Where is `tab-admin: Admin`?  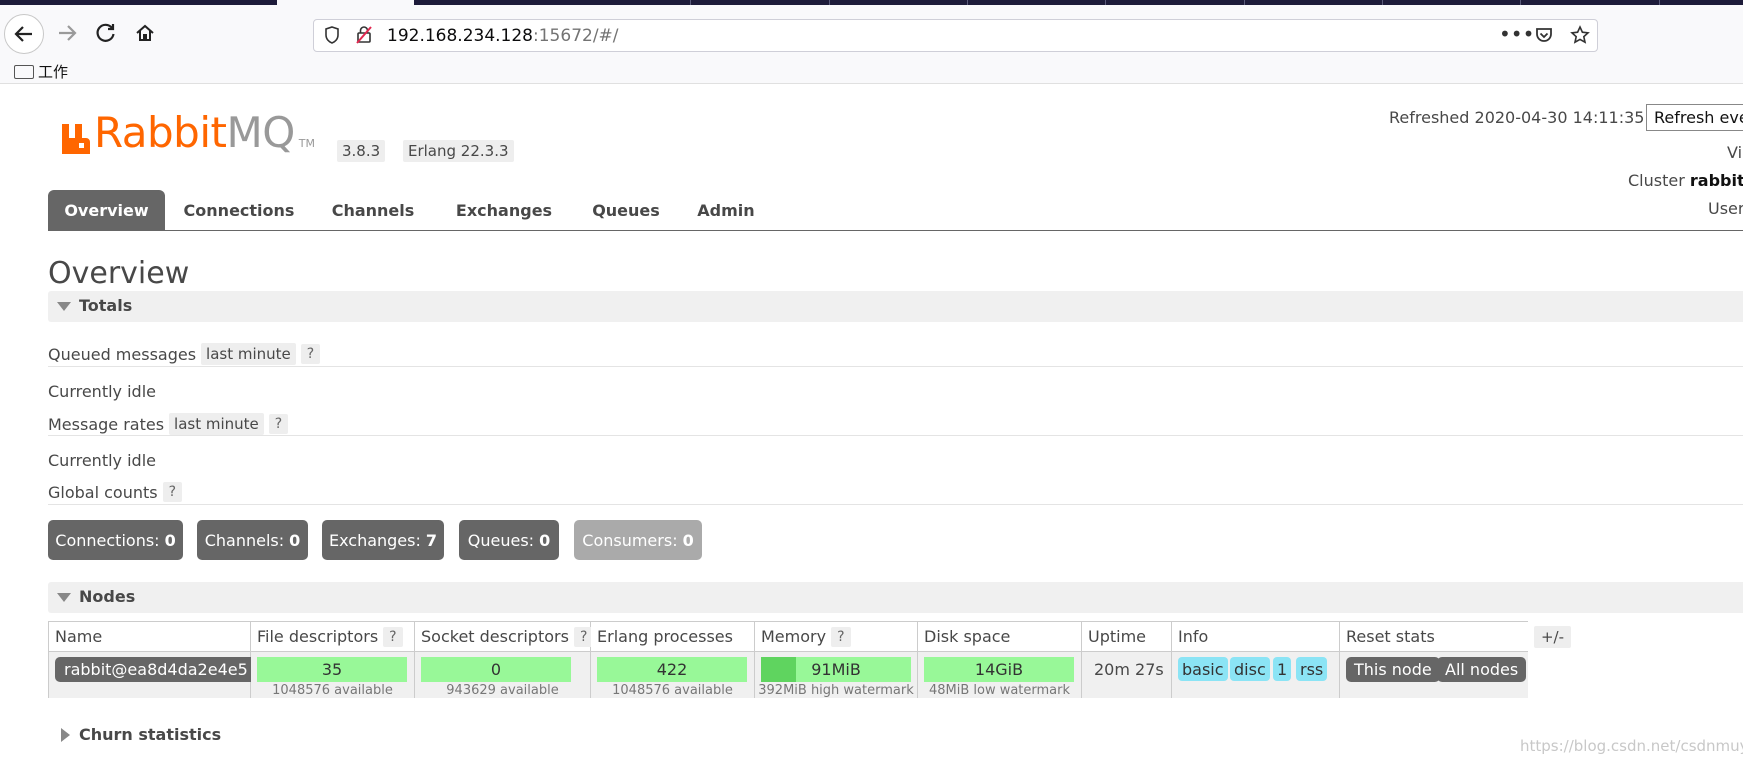
tab-admin: Admin is located at coordinates (726, 210).